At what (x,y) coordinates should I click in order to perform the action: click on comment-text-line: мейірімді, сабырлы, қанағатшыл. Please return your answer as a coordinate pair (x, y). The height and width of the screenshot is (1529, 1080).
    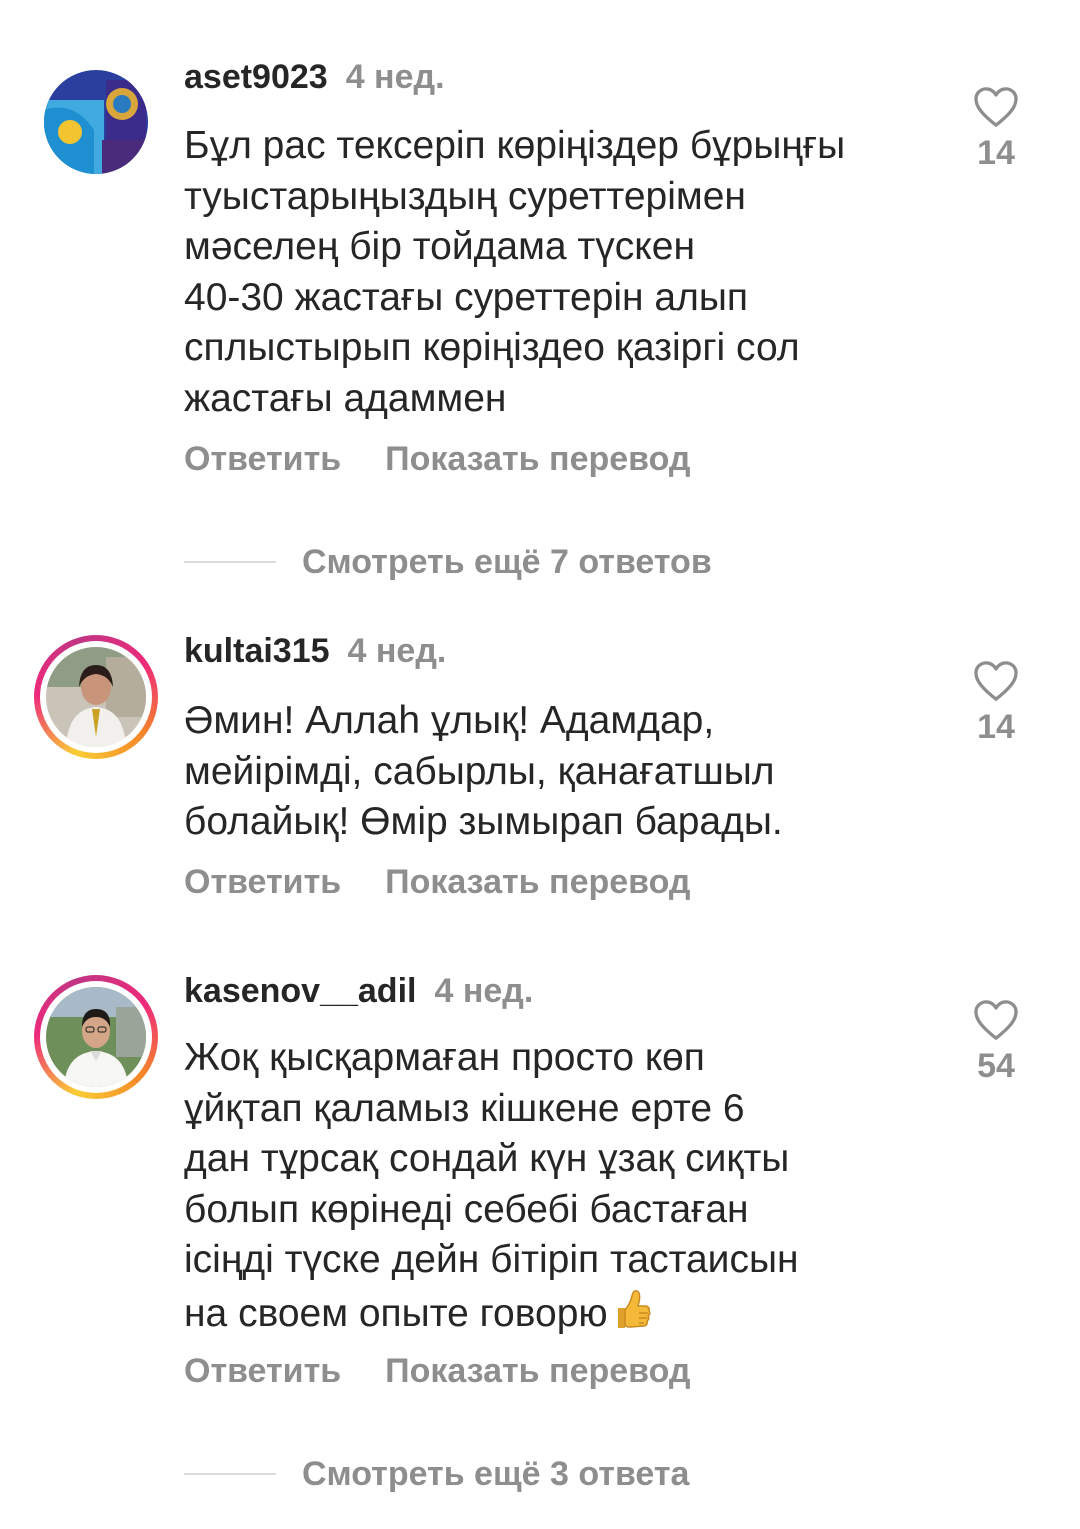
    Looking at the image, I should click on (479, 771).